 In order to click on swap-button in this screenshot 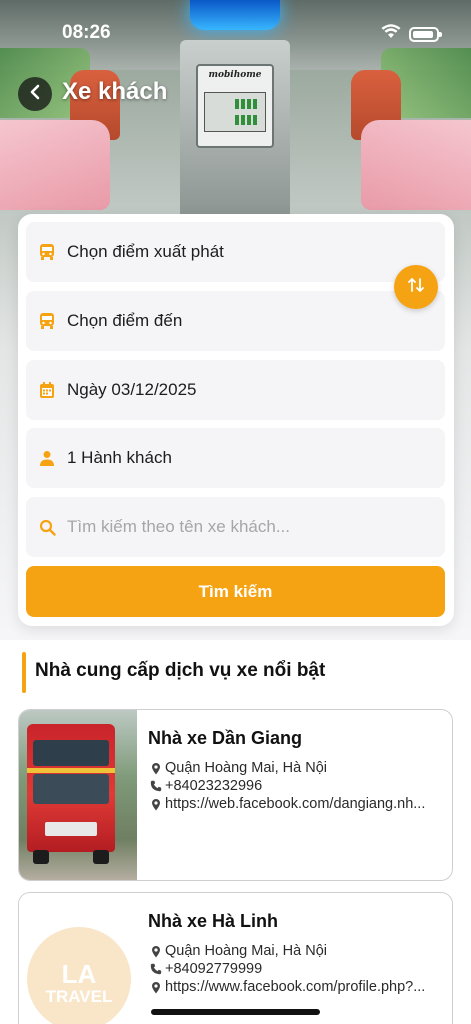, I will do `click(416, 287)`.